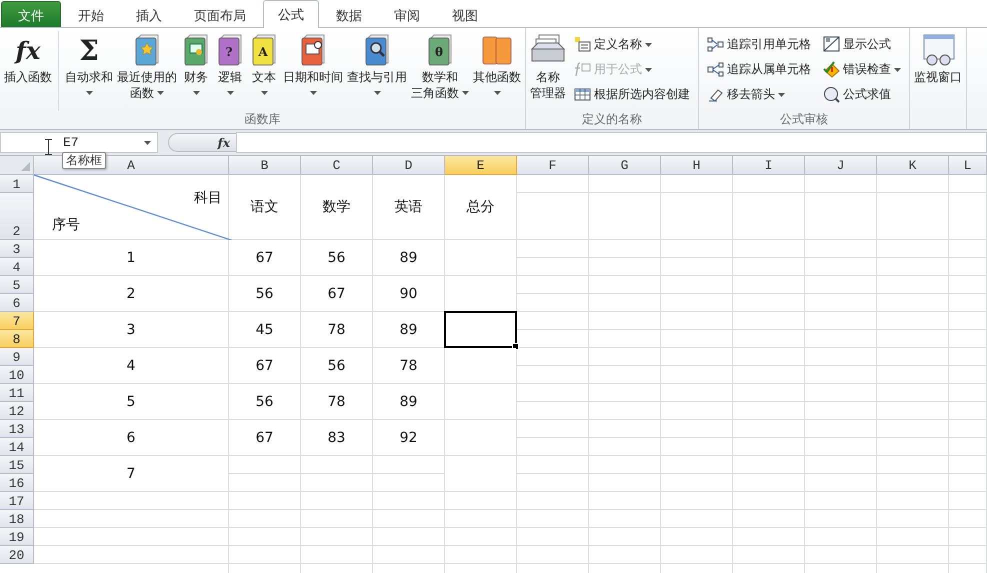 Image resolution: width=987 pixels, height=573 pixels. Describe the element at coordinates (89, 51) in the screenshot. I see `sum-icon: Σ` at that location.